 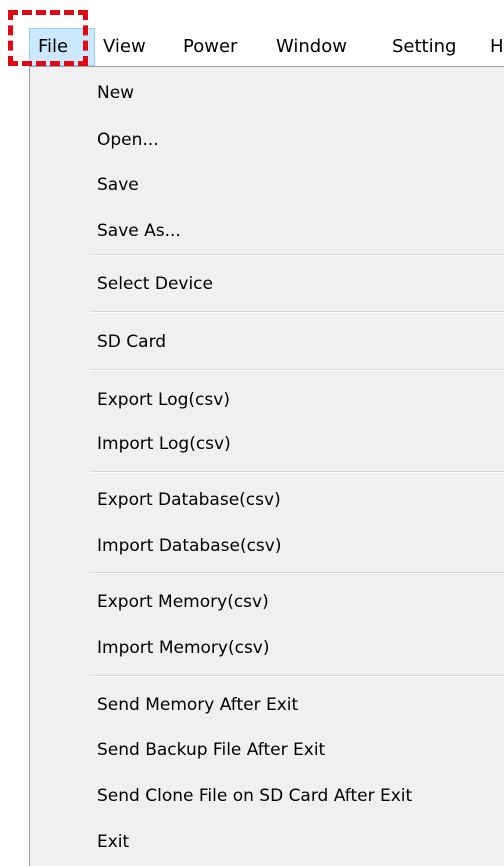 What do you see at coordinates (113, 842) in the screenshot?
I see `menu-item-exit: Exit` at bounding box center [113, 842].